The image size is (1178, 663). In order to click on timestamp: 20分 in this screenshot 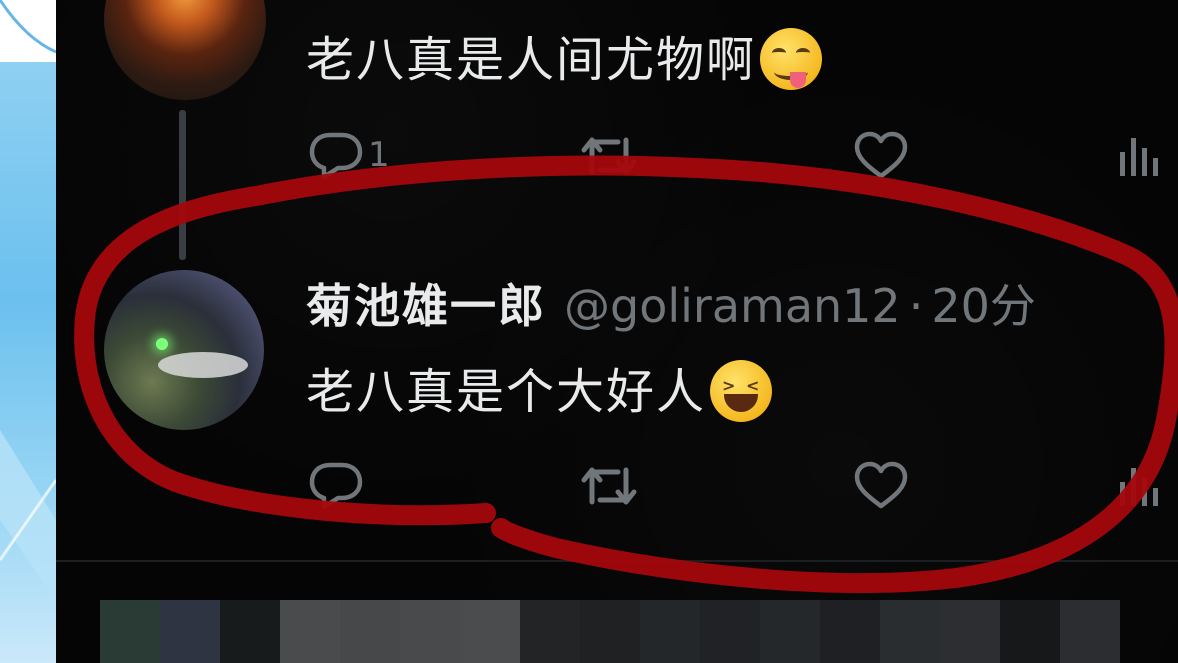, I will do `click(983, 306)`.